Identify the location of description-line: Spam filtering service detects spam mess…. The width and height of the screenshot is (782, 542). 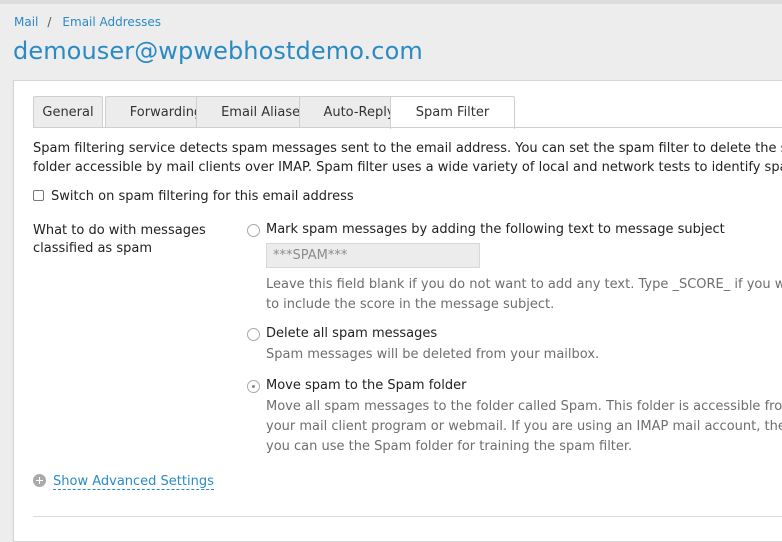
(407, 148).